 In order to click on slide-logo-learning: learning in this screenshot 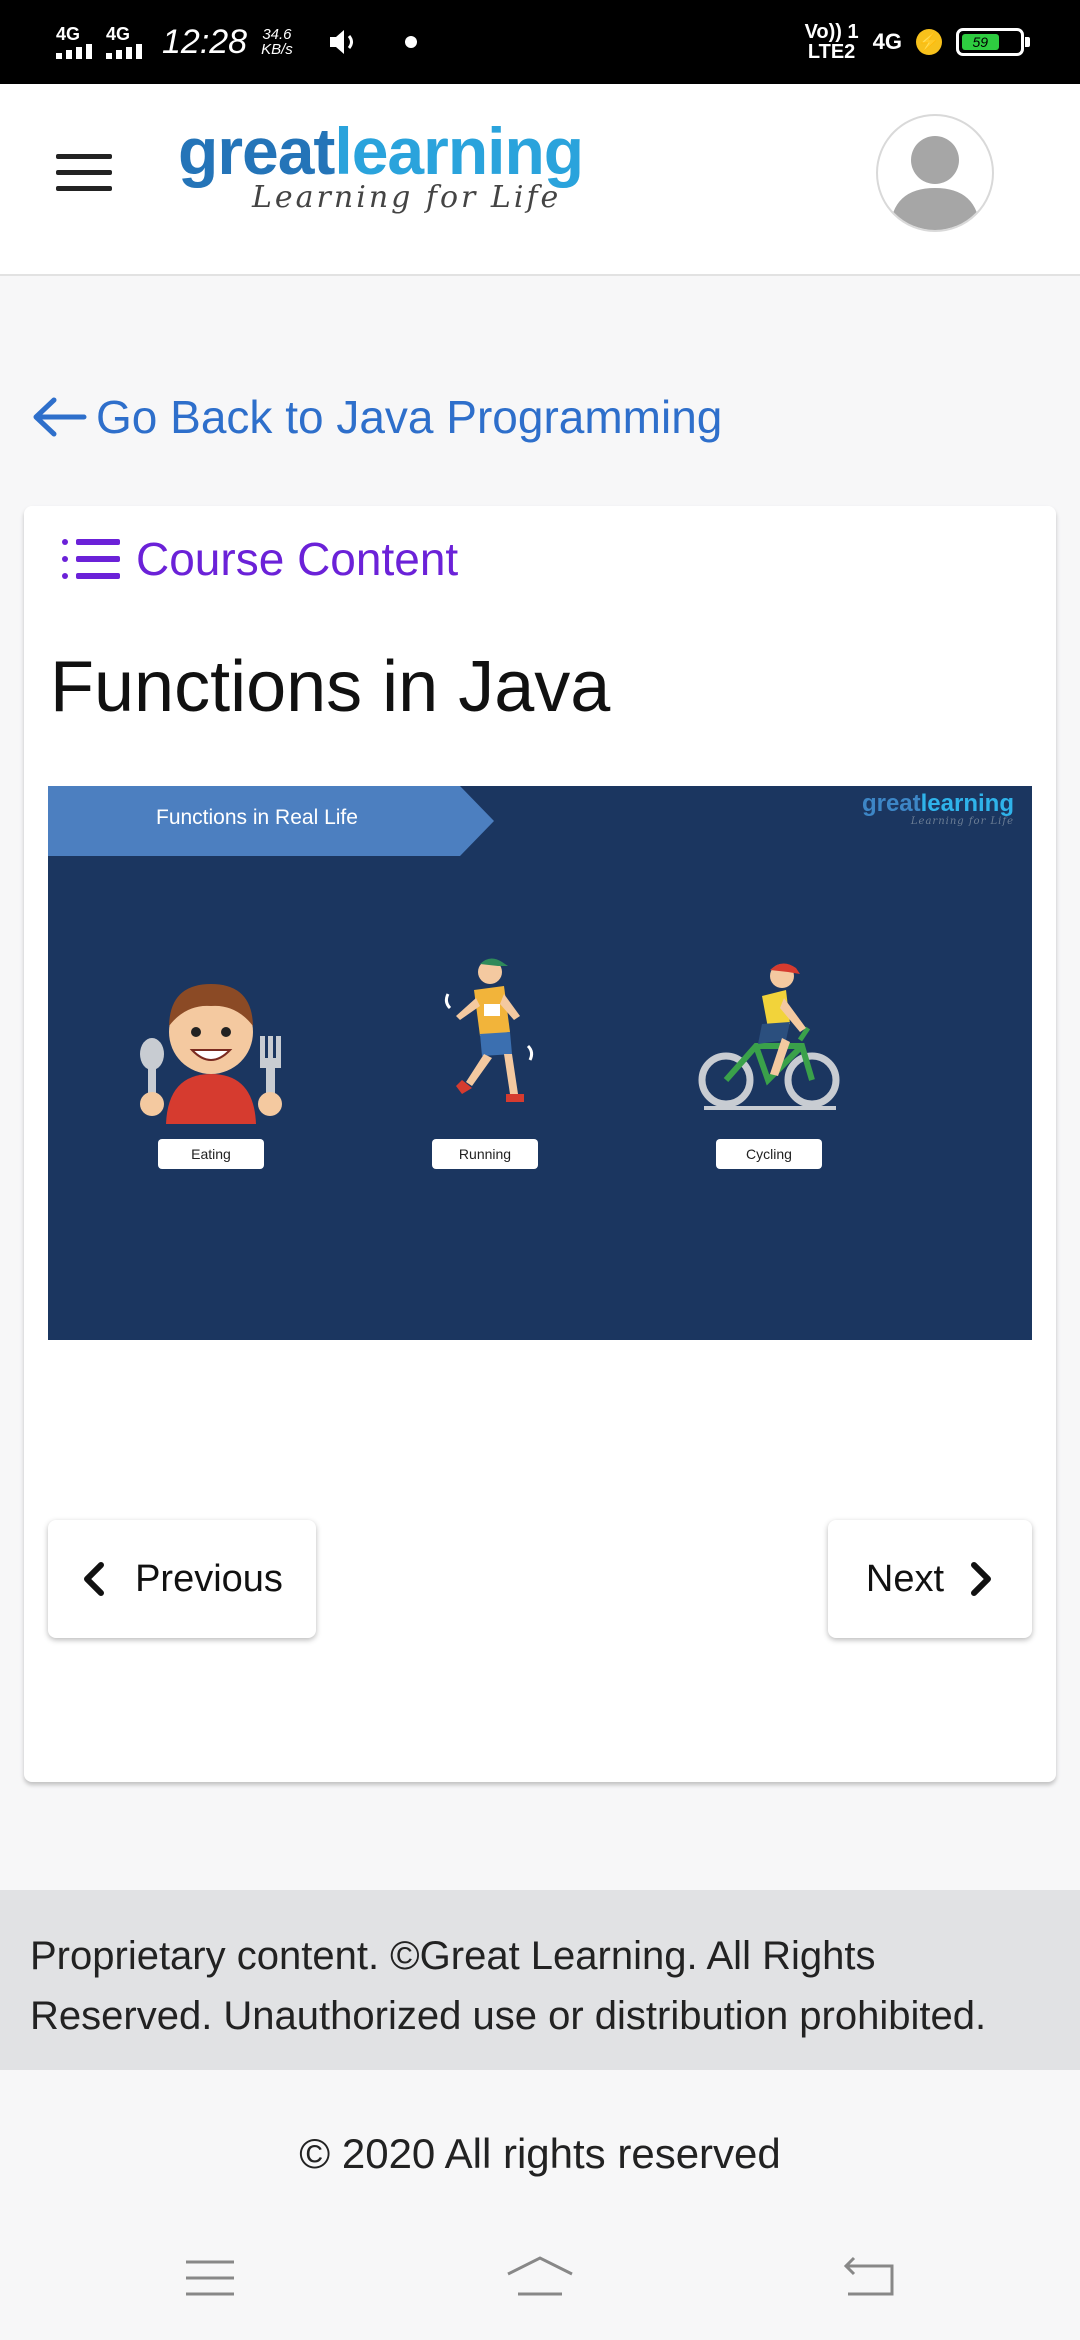, I will do `click(967, 803)`.